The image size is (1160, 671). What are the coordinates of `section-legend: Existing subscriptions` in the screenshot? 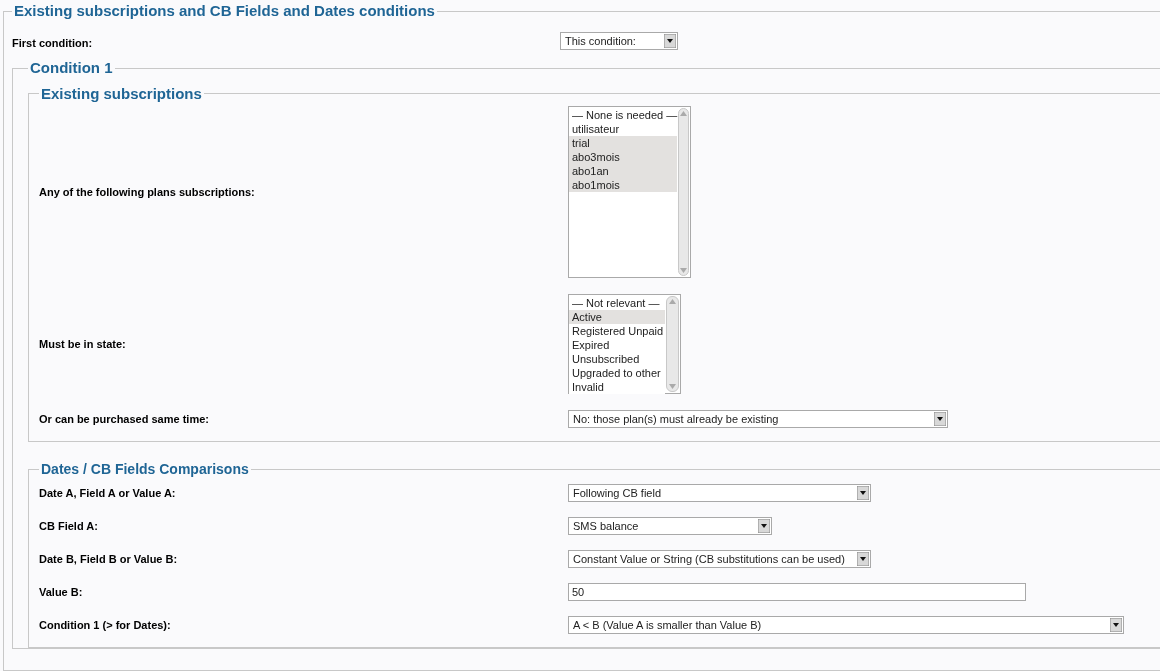 It's located at (121, 93).